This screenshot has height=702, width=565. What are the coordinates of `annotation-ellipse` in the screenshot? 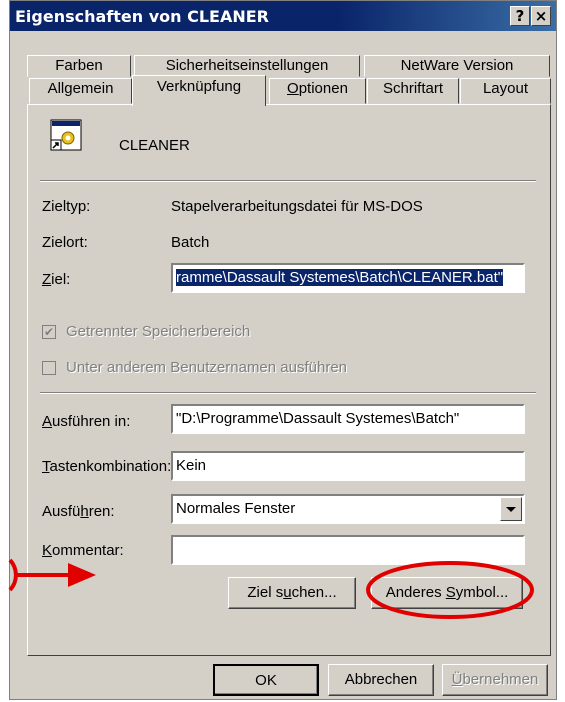 It's located at (450, 590).